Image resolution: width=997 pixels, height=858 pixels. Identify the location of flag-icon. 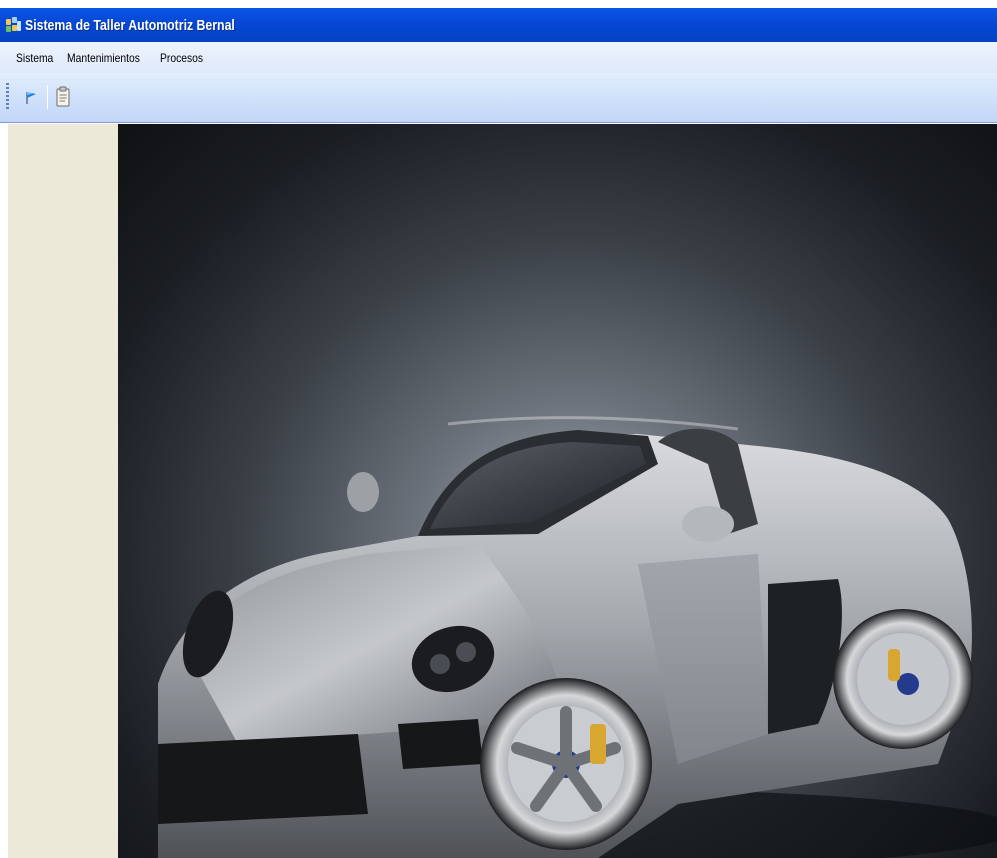
(31, 98).